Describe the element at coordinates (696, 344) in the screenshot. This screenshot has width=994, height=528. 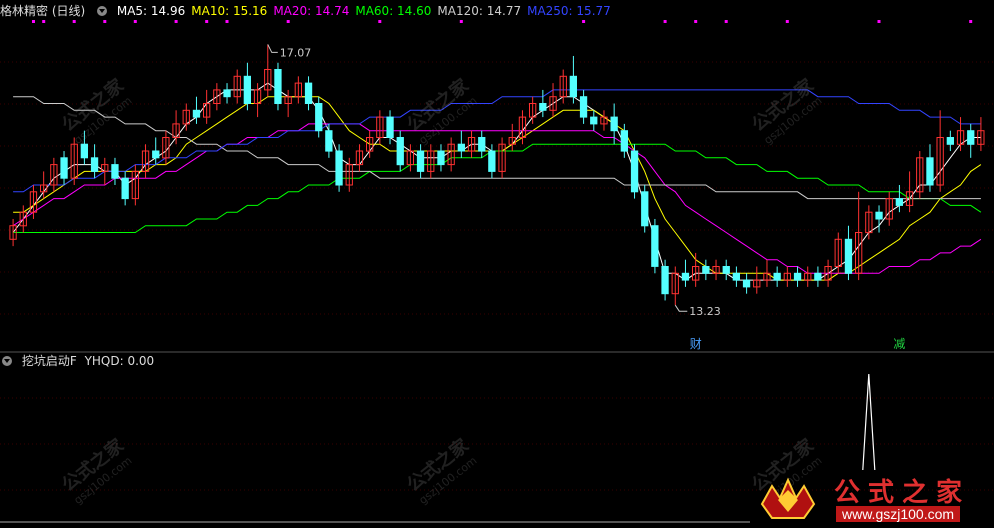
I see `annotation-label: 财` at that location.